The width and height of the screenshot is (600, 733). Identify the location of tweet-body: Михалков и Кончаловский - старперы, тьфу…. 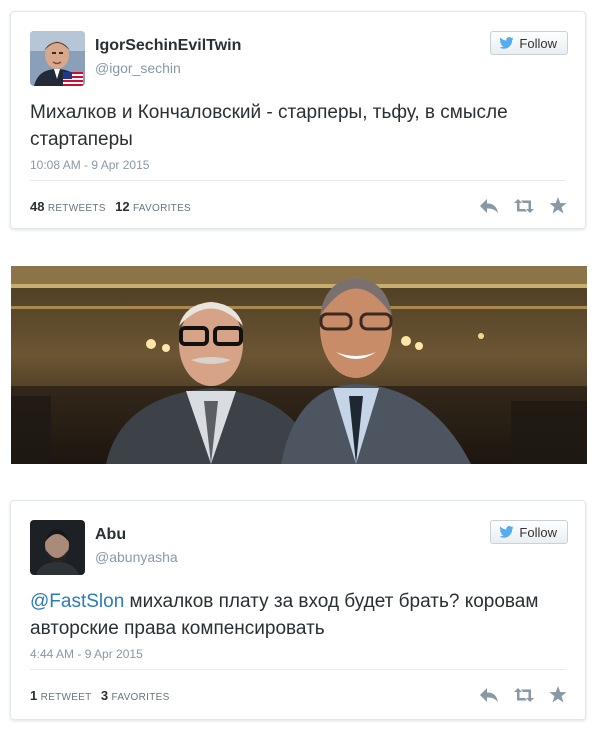
(269, 126).